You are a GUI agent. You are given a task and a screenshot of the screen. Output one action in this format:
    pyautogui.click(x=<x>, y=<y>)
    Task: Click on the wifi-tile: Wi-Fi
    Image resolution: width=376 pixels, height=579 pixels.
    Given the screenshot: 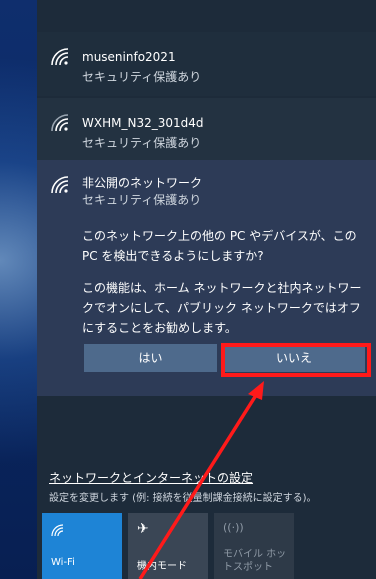 What is the action you would take?
    pyautogui.click(x=82, y=546)
    